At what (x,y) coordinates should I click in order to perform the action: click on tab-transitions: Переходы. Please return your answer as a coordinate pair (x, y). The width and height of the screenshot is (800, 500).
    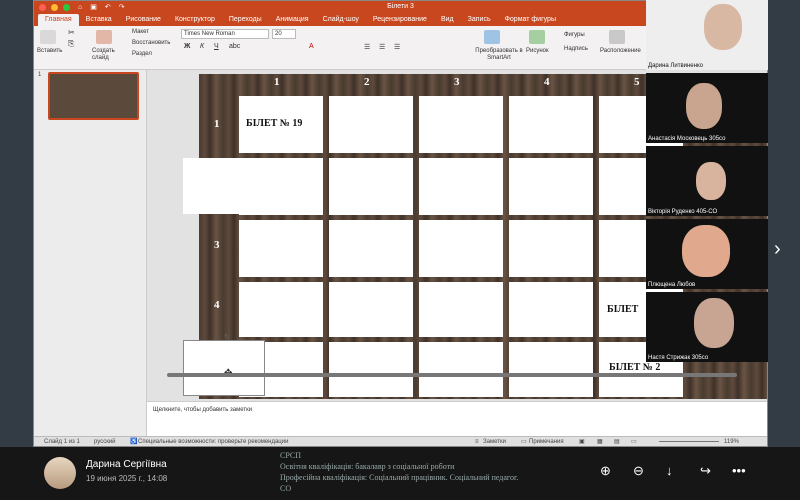
    Looking at the image, I should click on (245, 20).